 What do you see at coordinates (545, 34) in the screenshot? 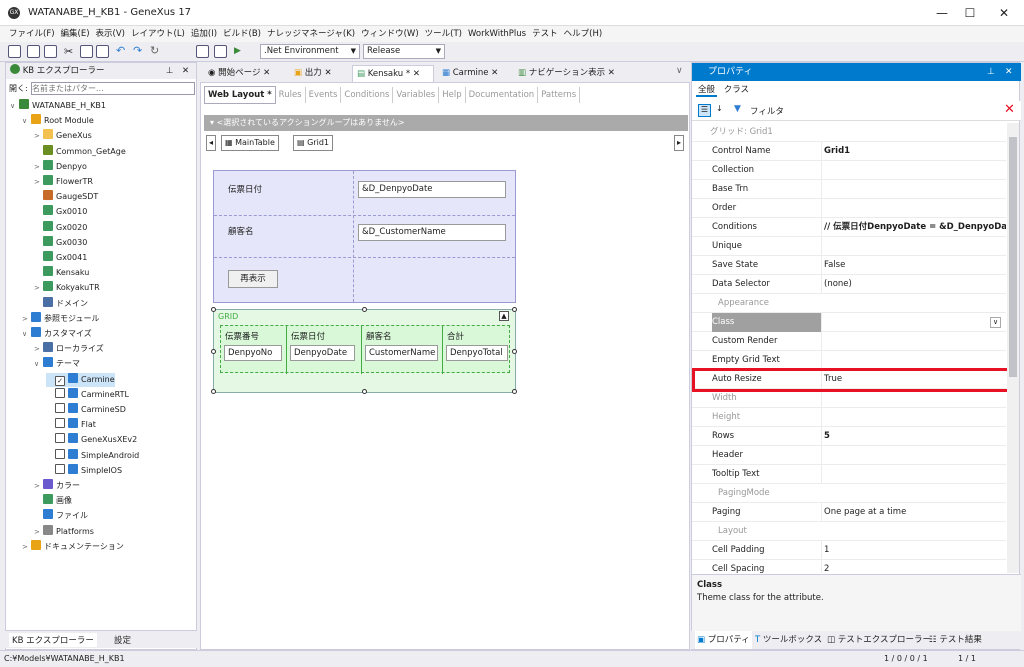
I see `menu-item: テスト` at bounding box center [545, 34].